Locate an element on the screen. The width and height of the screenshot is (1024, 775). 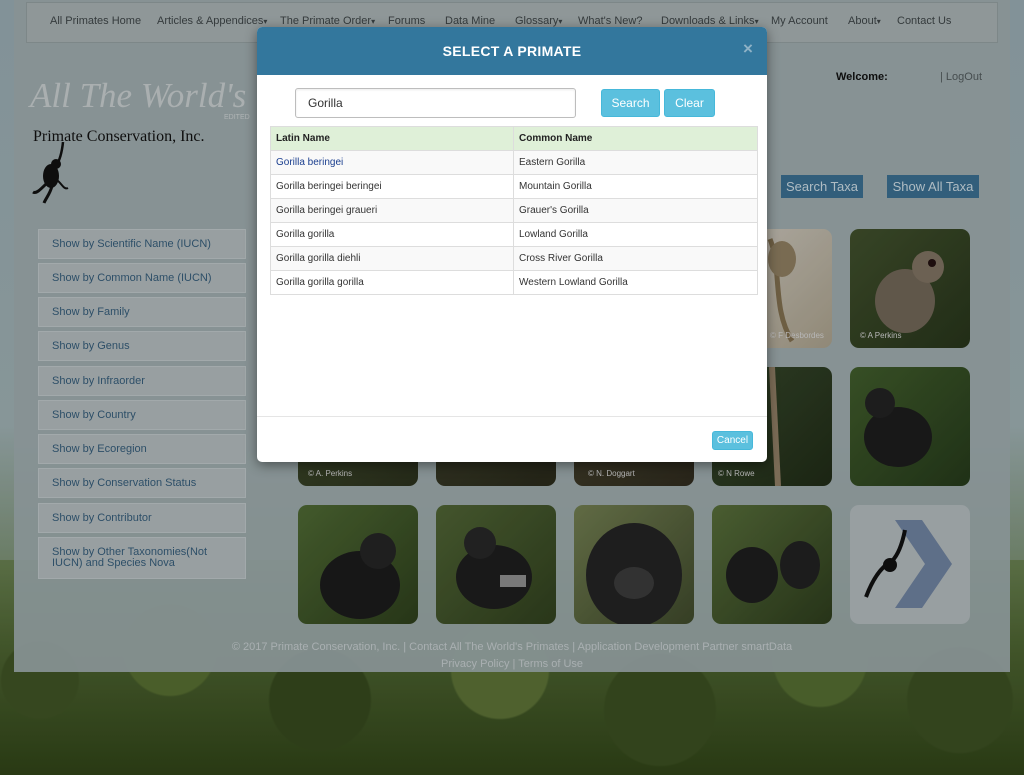
column-header-common-name: Common Name is located at coordinates (635, 138).